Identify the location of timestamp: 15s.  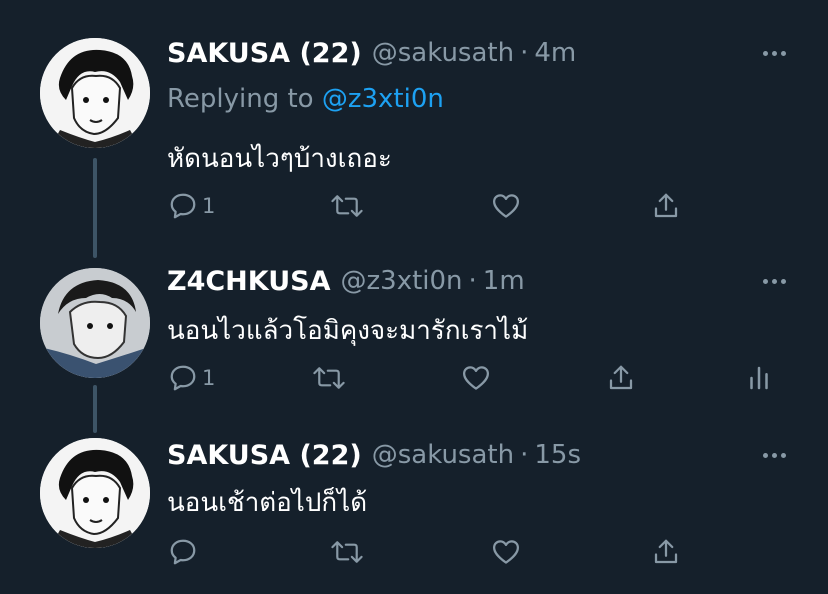
(557, 455).